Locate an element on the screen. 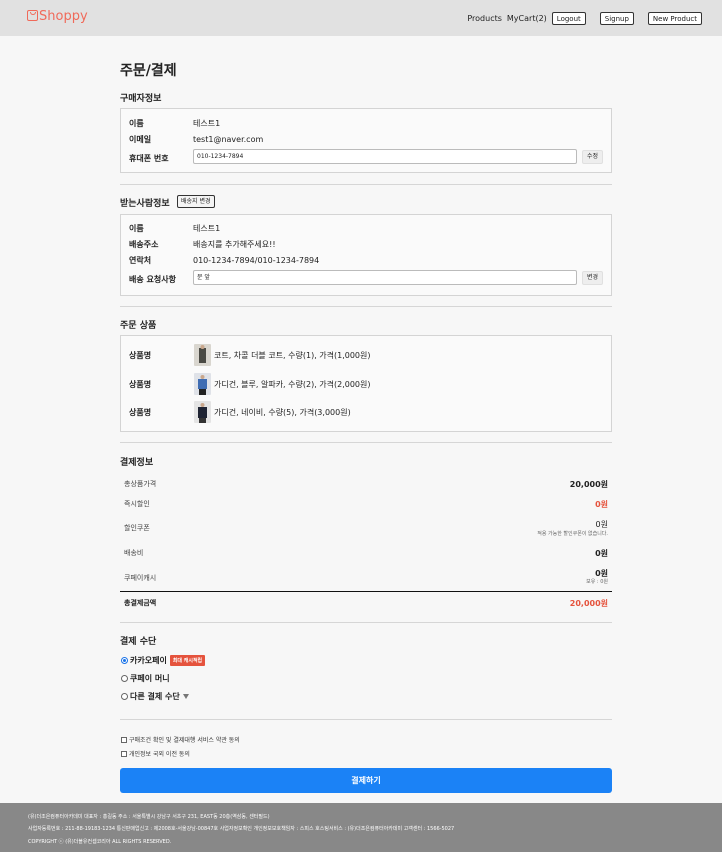 The image size is (722, 852). cash-note: 보유 : 0원 is located at coordinates (597, 582).